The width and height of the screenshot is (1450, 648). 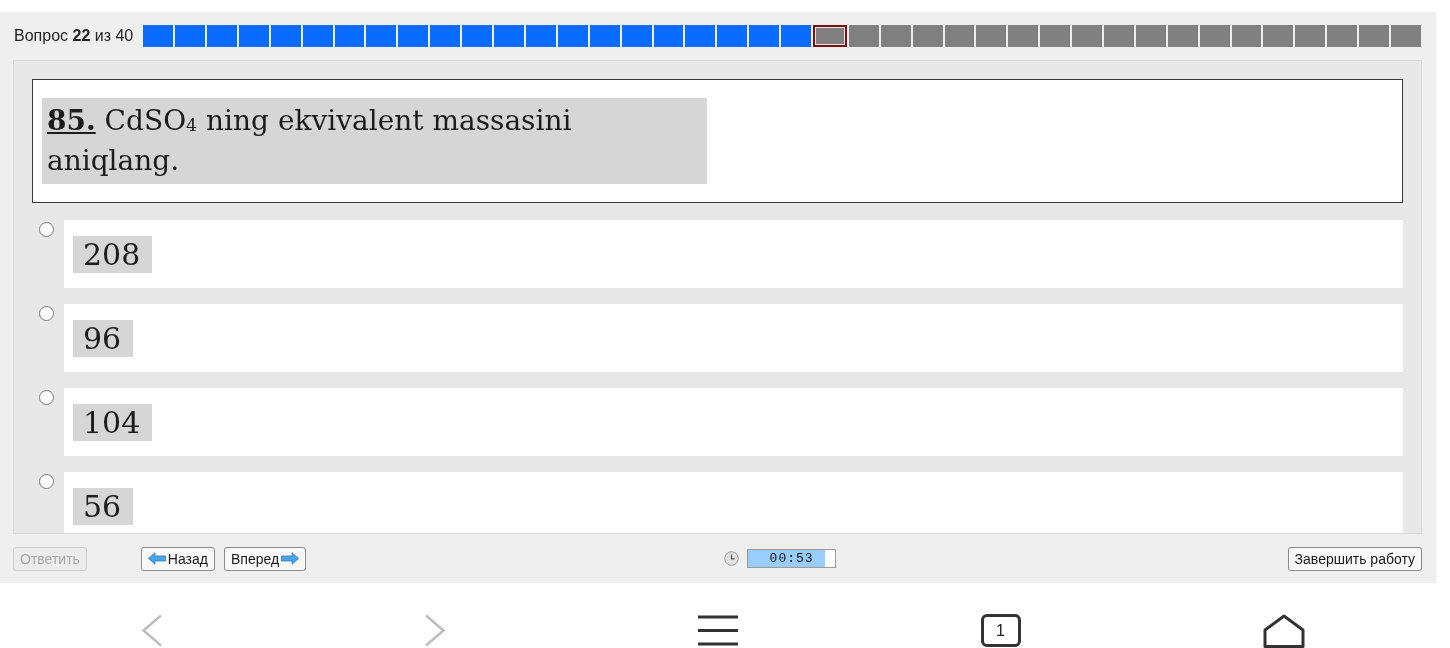 What do you see at coordinates (177, 558) in the screenshot?
I see `back-button: Назад` at bounding box center [177, 558].